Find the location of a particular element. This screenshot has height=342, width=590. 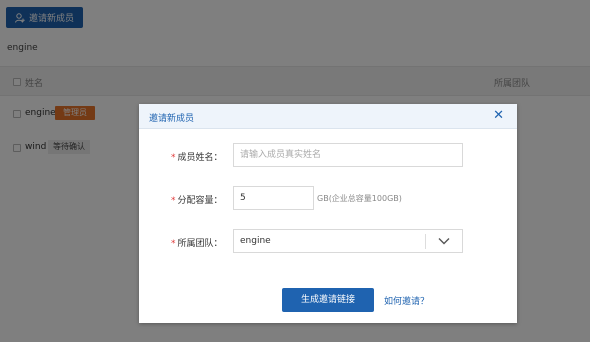

how-to-invite-link: 如何邀请？ is located at coordinates (406, 300).